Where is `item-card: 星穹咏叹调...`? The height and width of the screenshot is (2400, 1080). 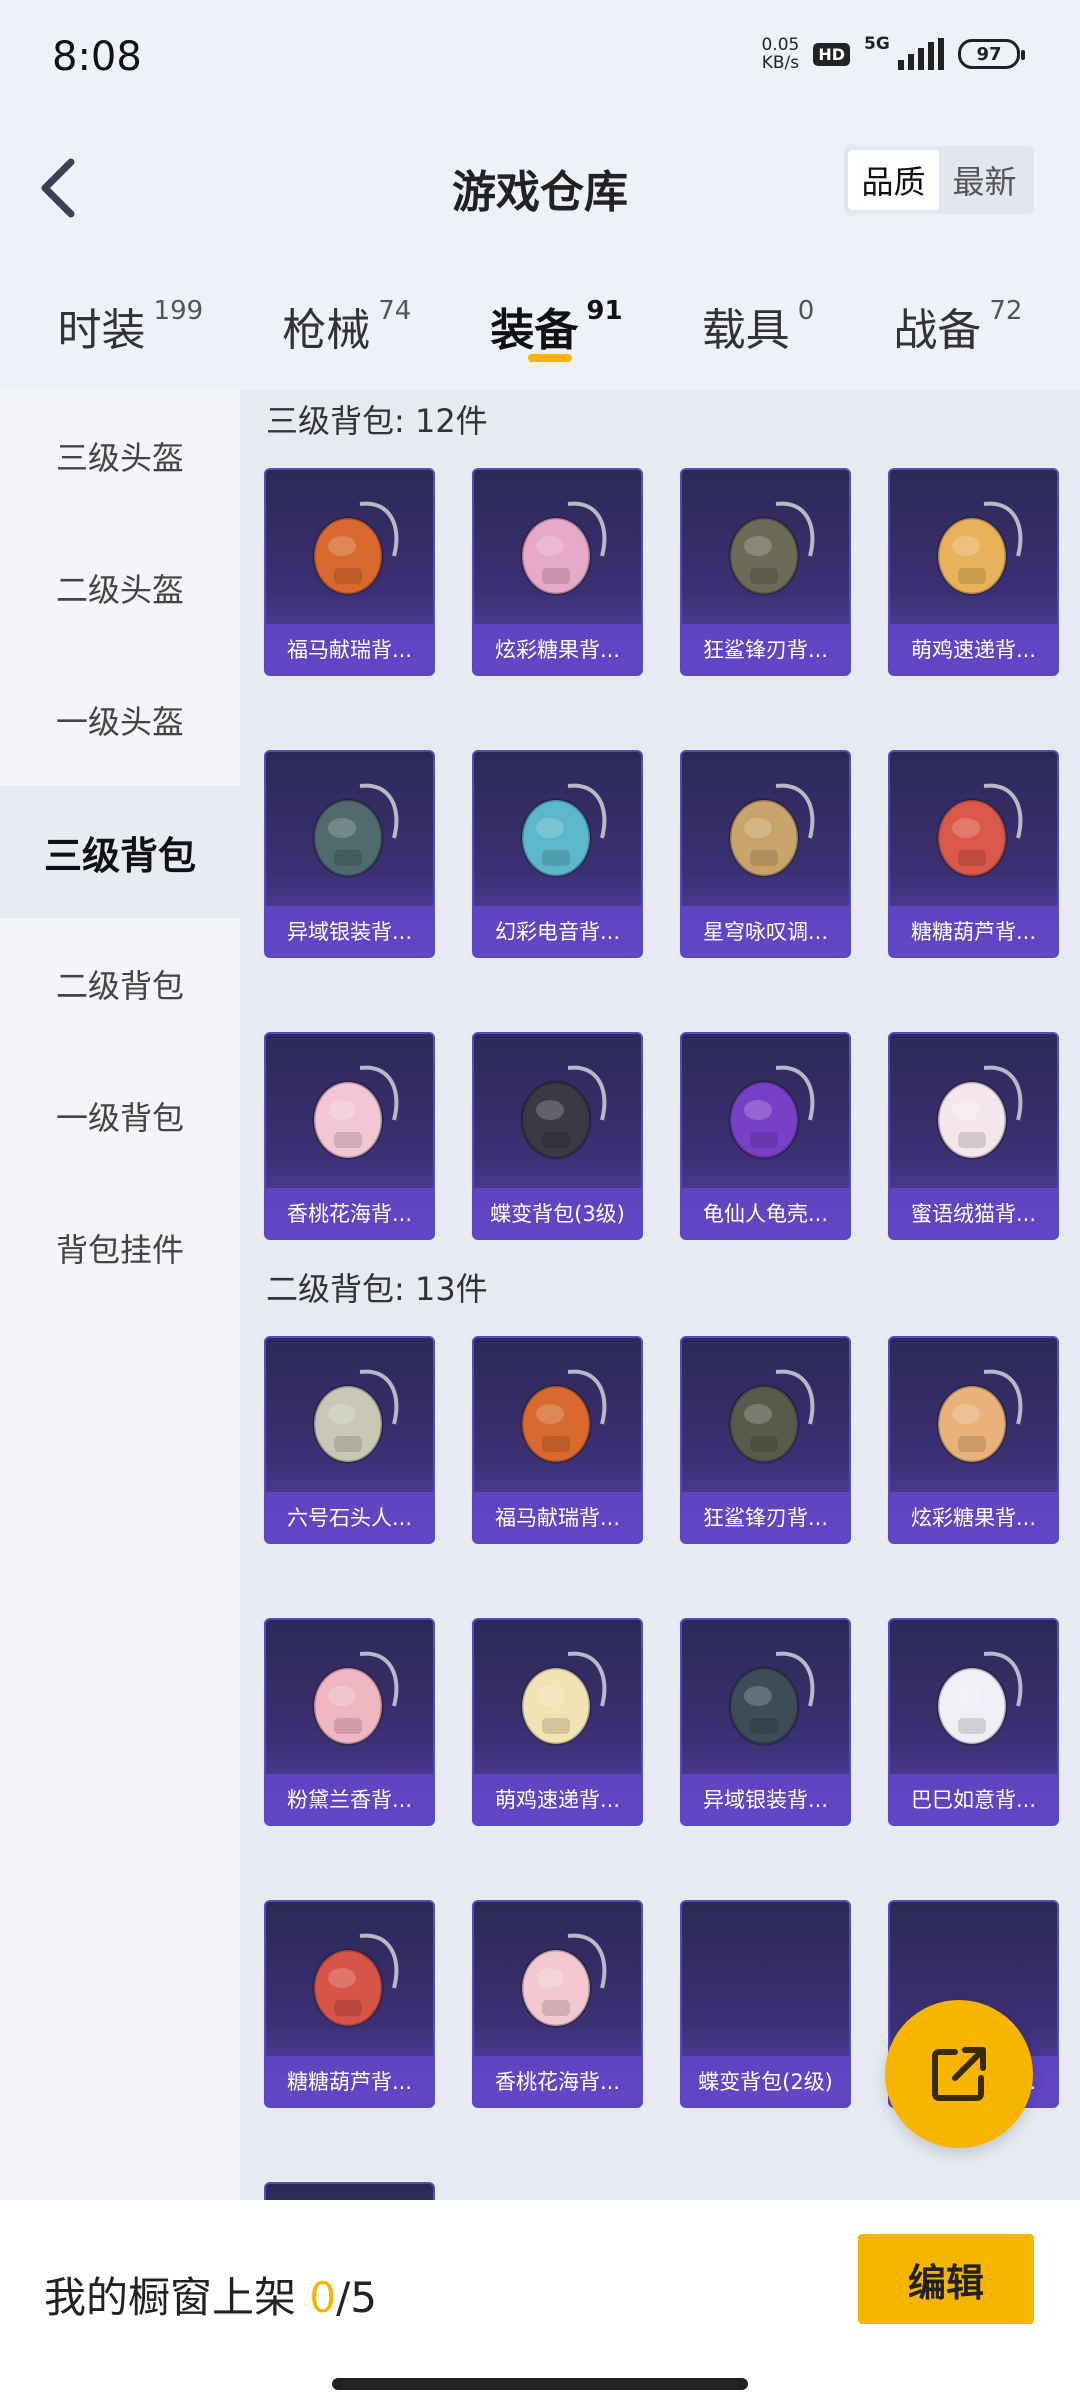
item-card: 星穹咏叹调... is located at coordinates (765, 854).